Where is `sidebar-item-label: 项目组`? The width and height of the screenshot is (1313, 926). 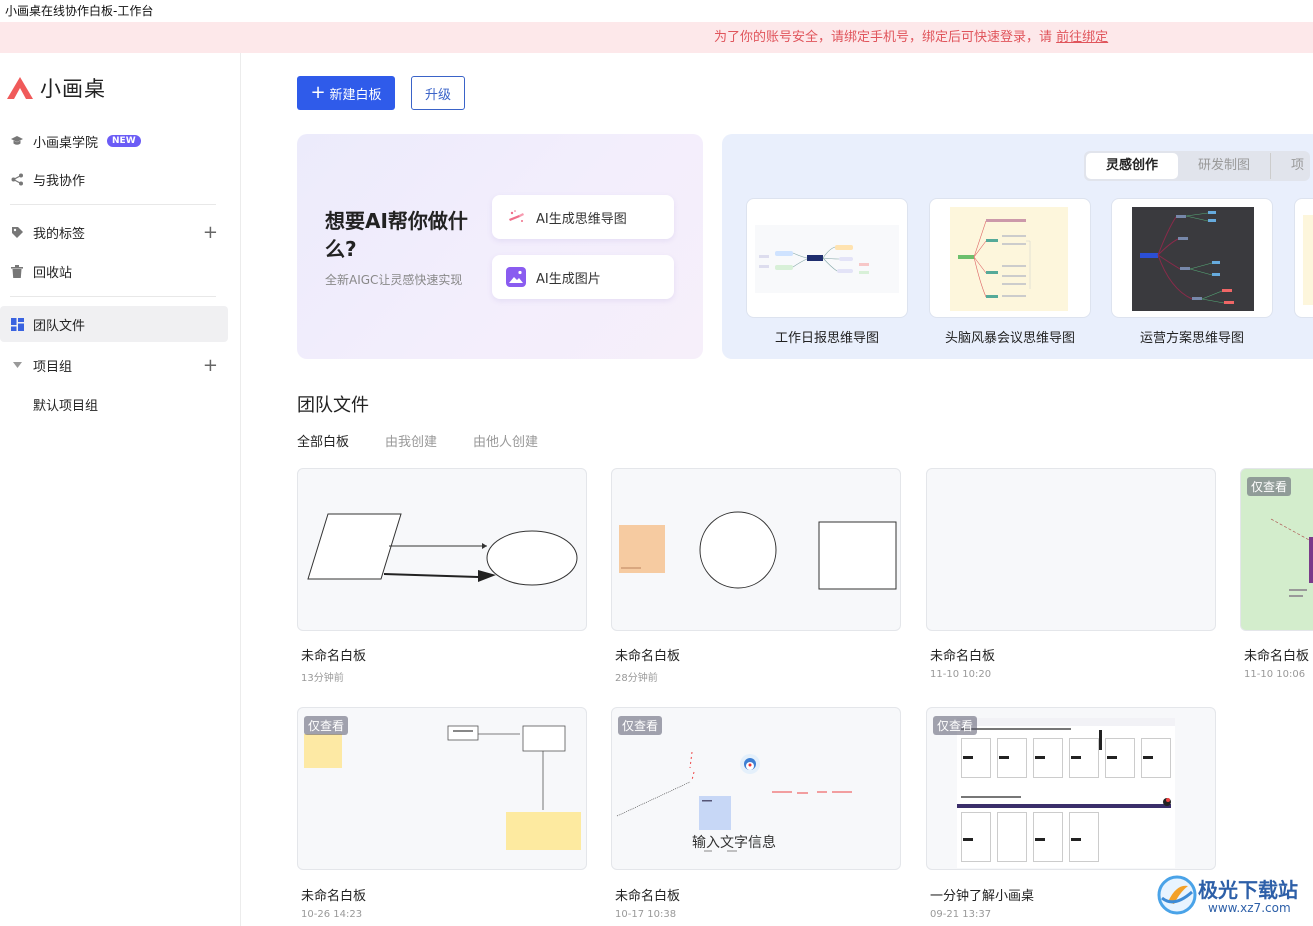
sidebar-item-label: 项目组 is located at coordinates (53, 367).